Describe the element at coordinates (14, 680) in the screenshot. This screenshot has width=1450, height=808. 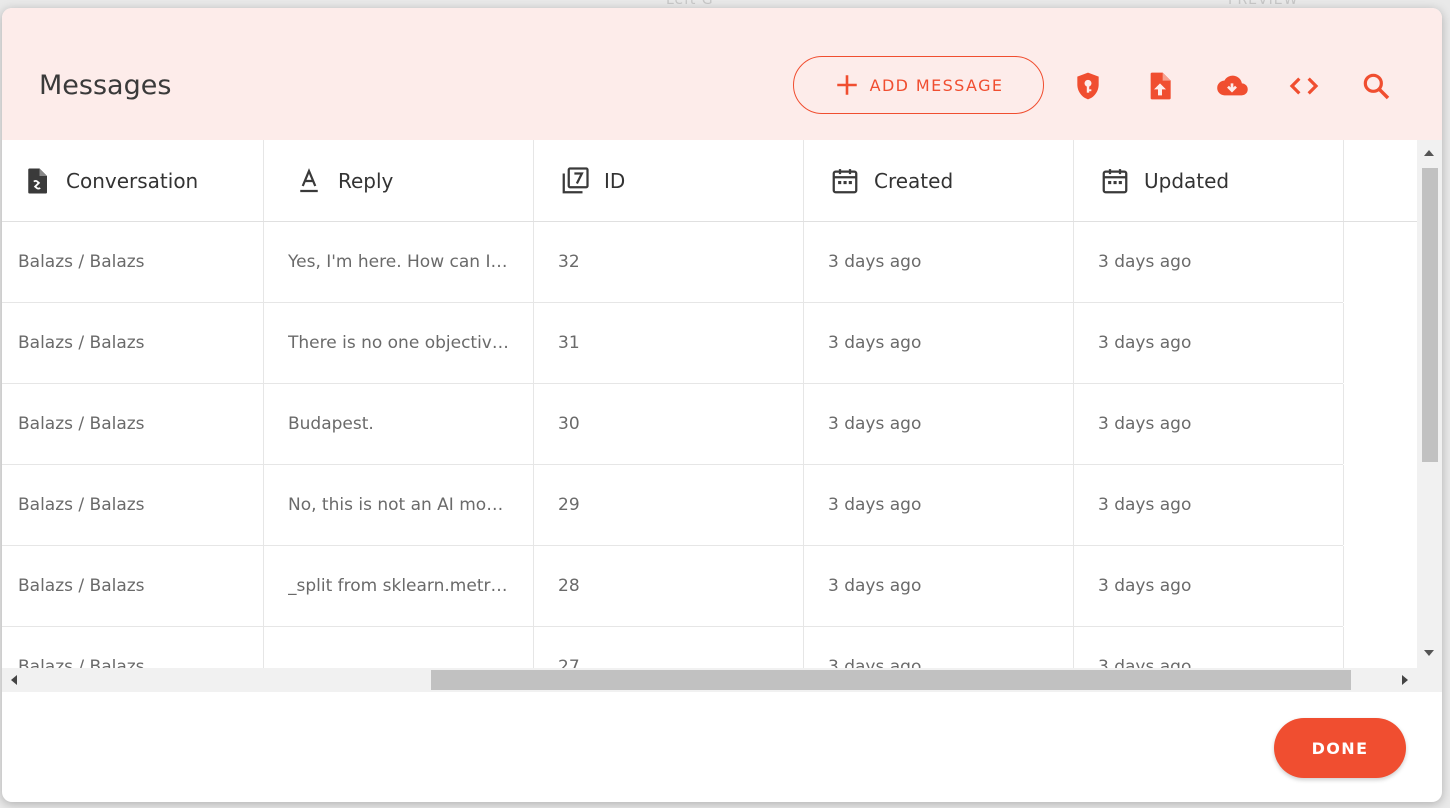
I see `scroll-left-arrow-icon` at that location.